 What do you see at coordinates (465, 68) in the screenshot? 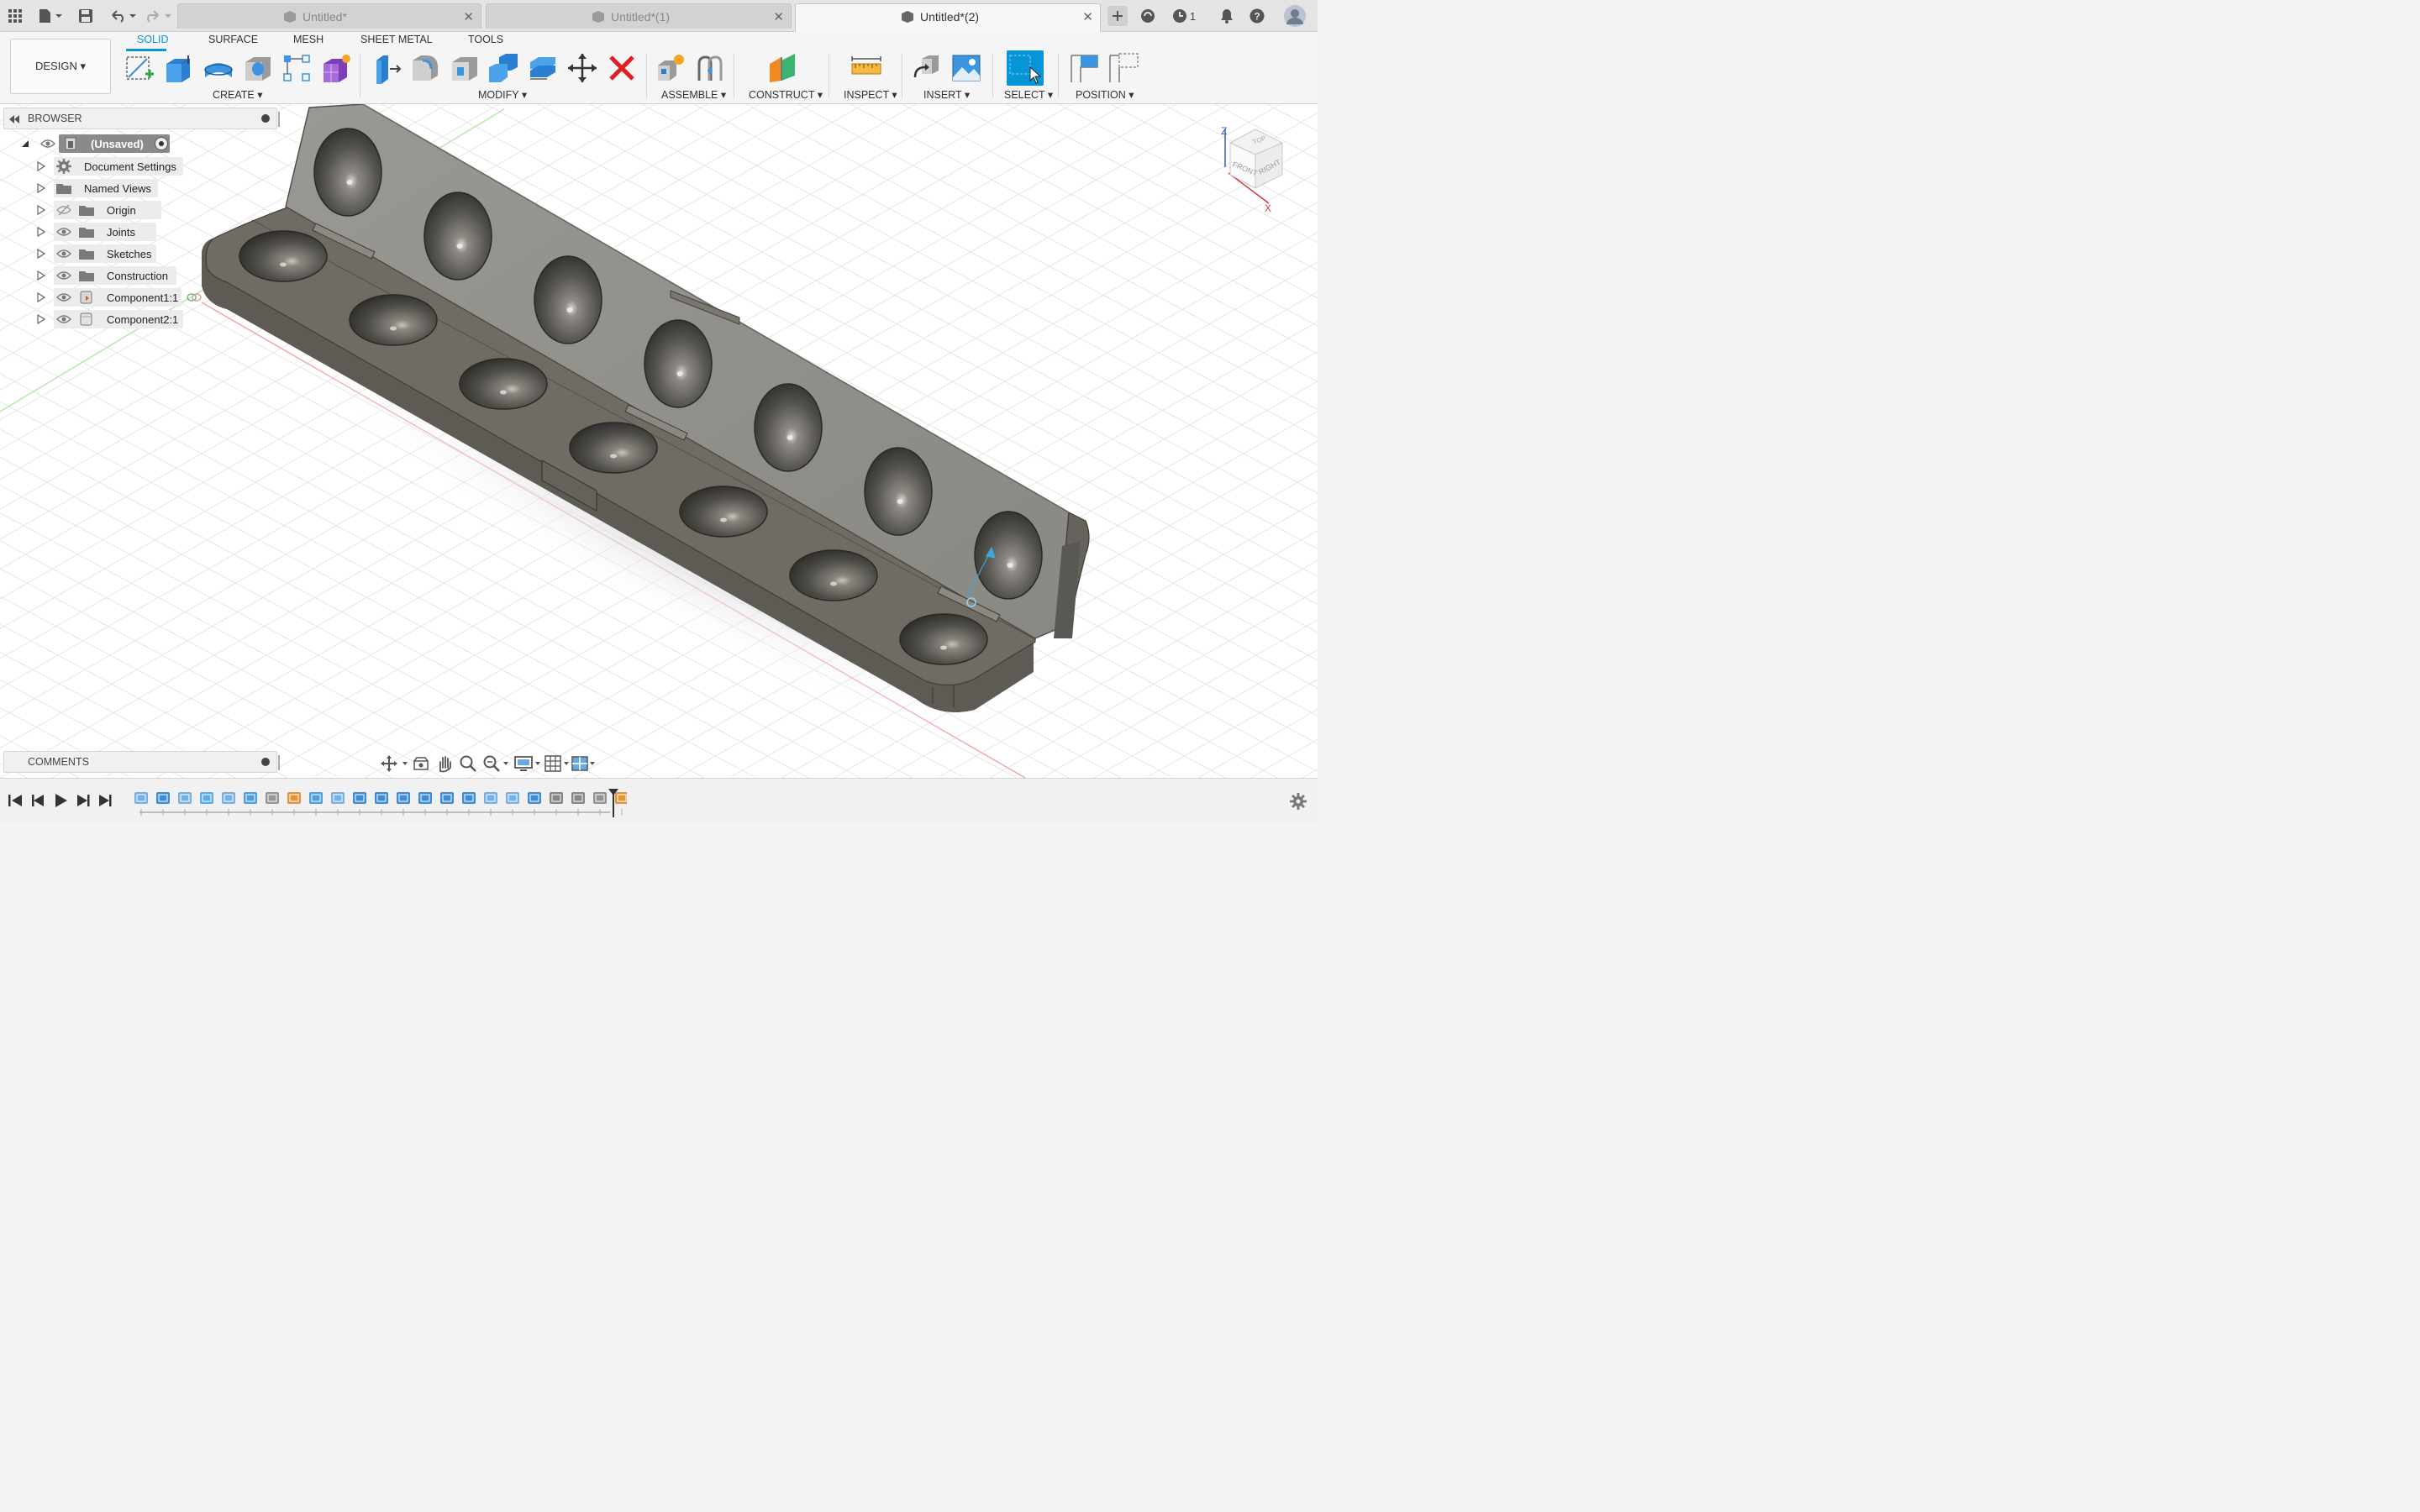
I see `shell-icon` at bounding box center [465, 68].